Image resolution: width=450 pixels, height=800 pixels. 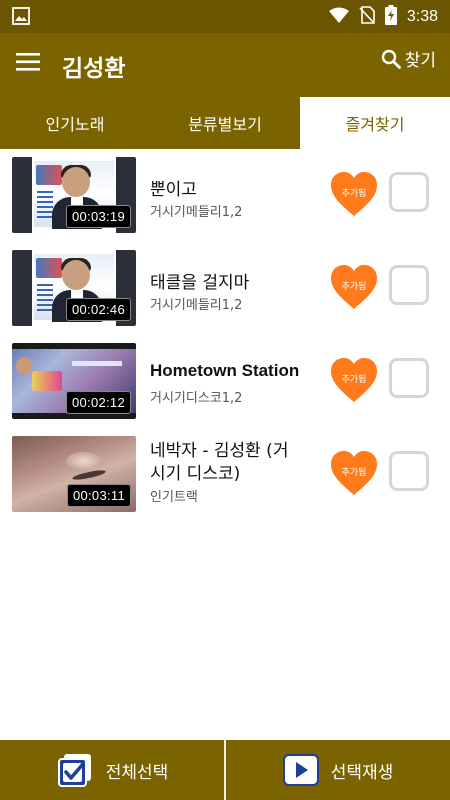 I want to click on tab-bar: 인기노래 분류별보기 즐겨찾기, so click(x=225, y=123).